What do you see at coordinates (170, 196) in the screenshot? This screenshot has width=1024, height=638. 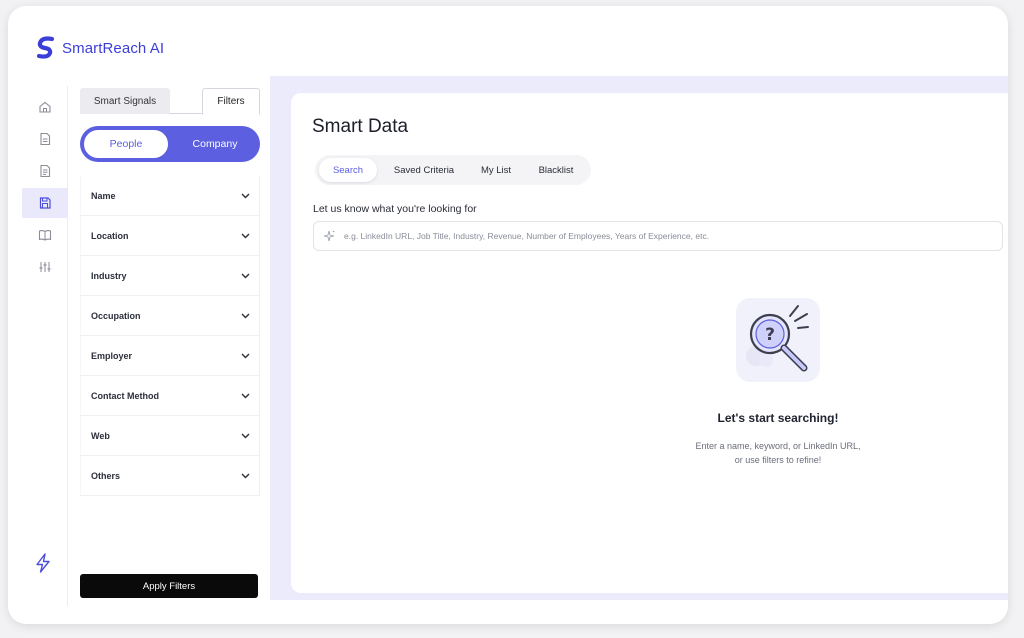 I see `filter-name: Name` at bounding box center [170, 196].